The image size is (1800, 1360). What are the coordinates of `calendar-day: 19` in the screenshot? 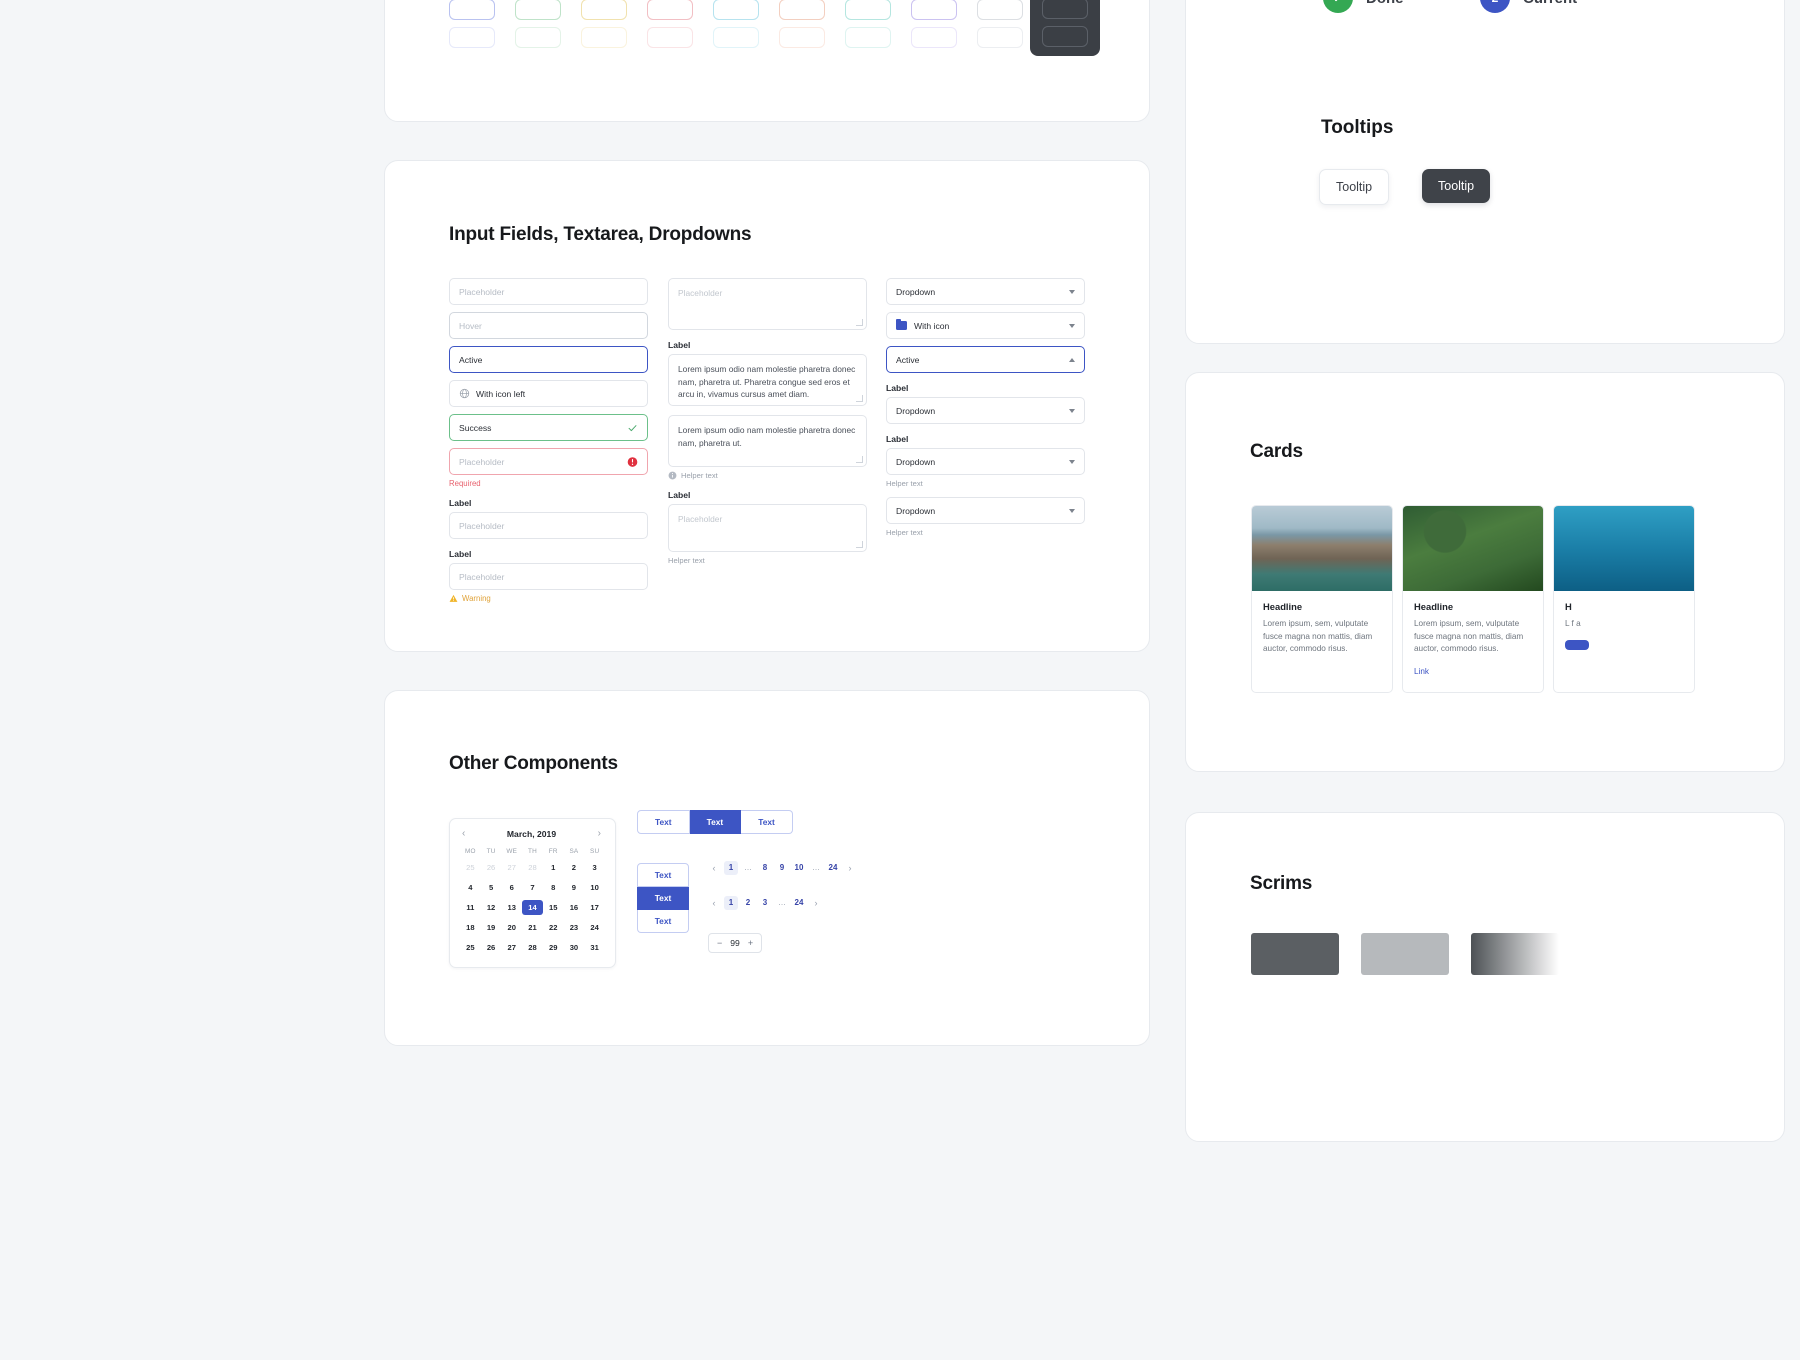 It's located at (491, 927).